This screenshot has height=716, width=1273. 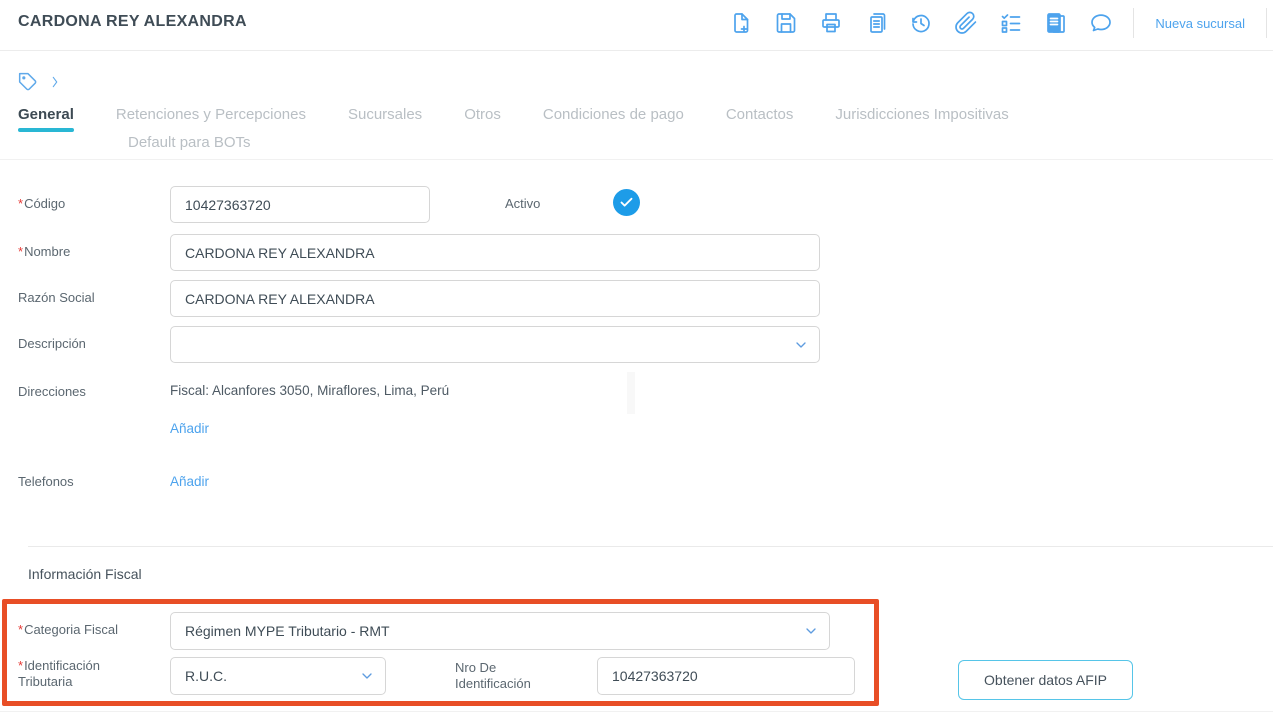 I want to click on tab-sucursales: Sucursales, so click(x=385, y=119).